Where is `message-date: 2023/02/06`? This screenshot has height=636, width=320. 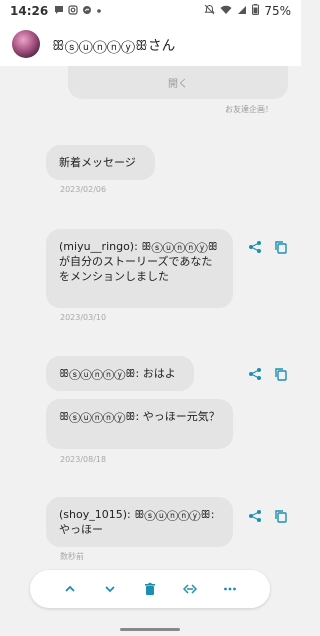 message-date: 2023/02/06 is located at coordinates (83, 189).